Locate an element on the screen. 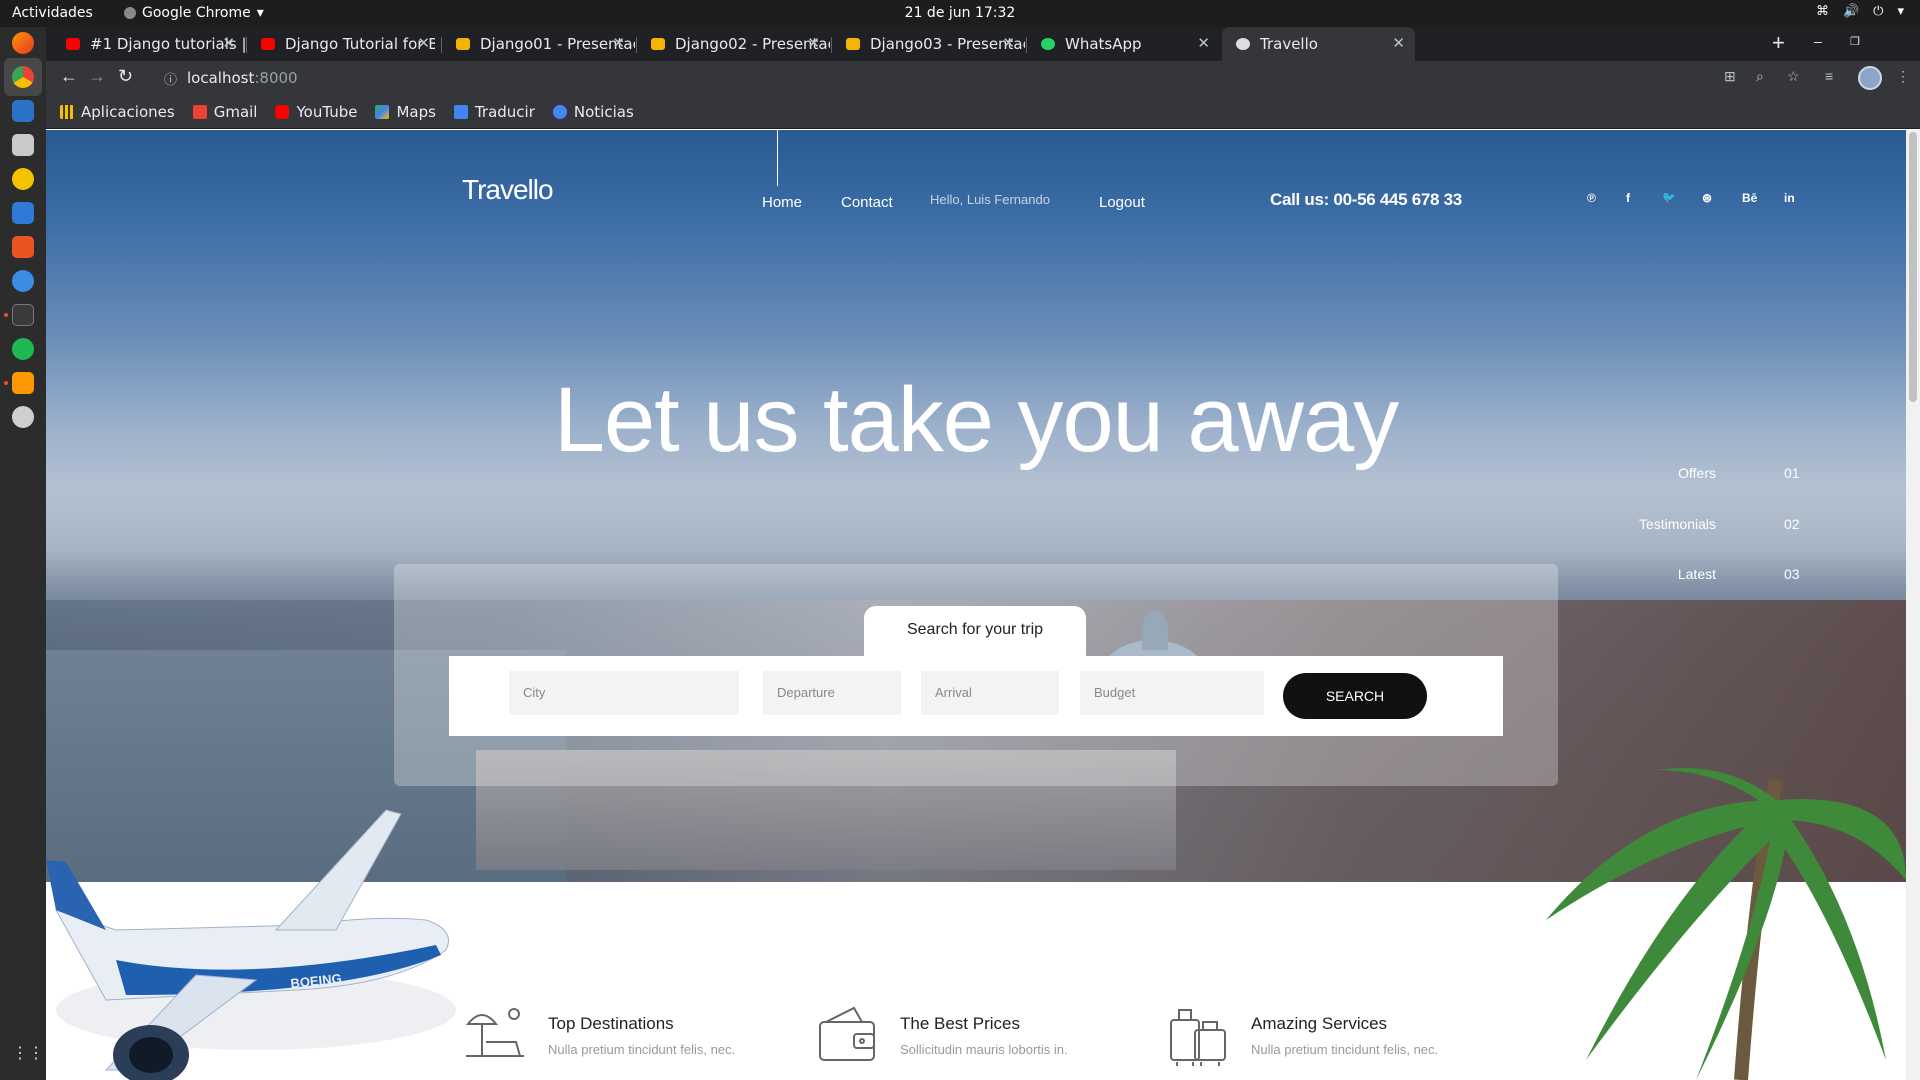 The width and height of the screenshot is (1920, 1080). bookmark-news: Noticias is located at coordinates (593, 111).